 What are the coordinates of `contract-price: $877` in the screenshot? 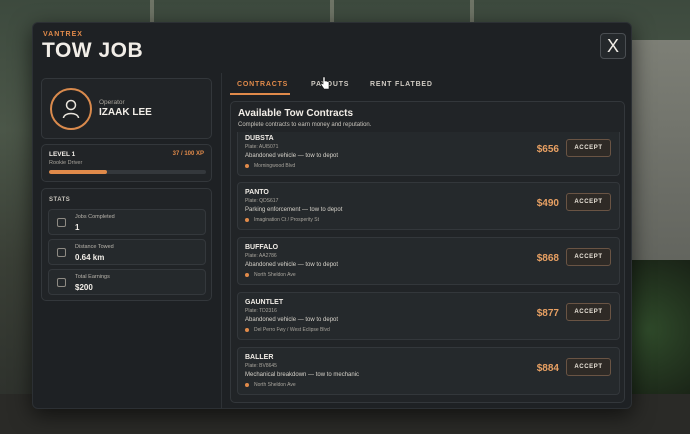 It's located at (547, 313).